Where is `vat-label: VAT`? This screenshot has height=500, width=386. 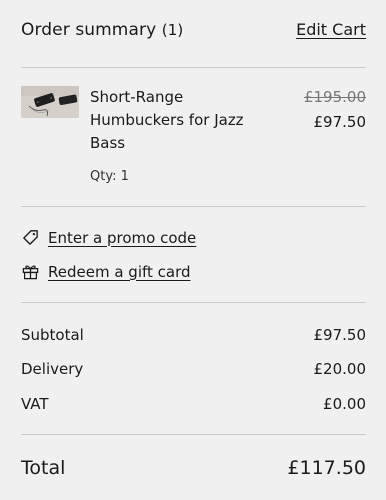
vat-label: VAT is located at coordinates (35, 404).